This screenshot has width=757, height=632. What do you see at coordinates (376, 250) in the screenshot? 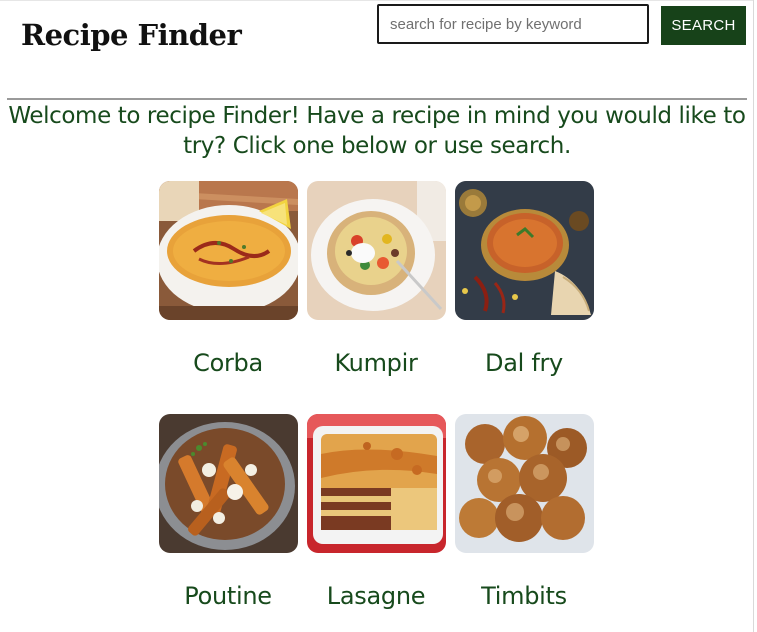
I see `recipe-image-kumpir` at bounding box center [376, 250].